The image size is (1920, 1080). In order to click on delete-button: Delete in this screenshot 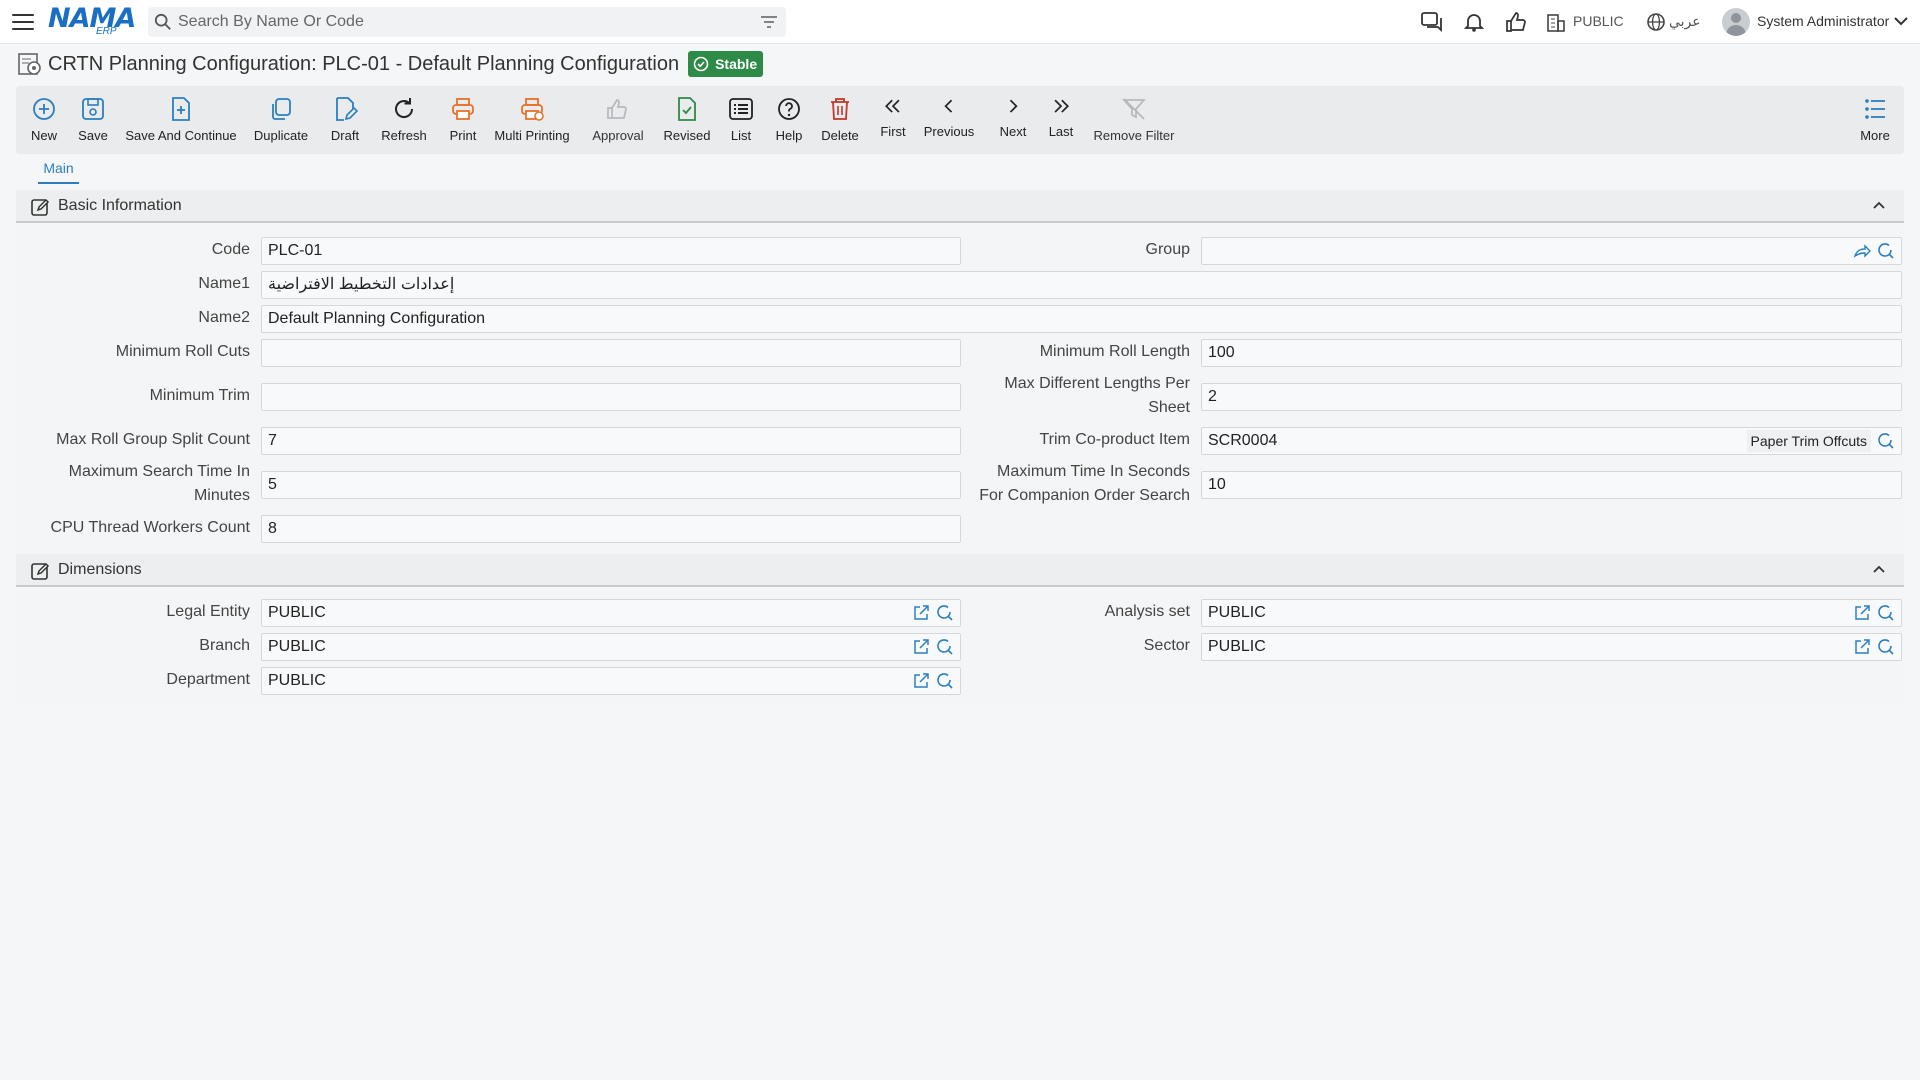, I will do `click(840, 120)`.